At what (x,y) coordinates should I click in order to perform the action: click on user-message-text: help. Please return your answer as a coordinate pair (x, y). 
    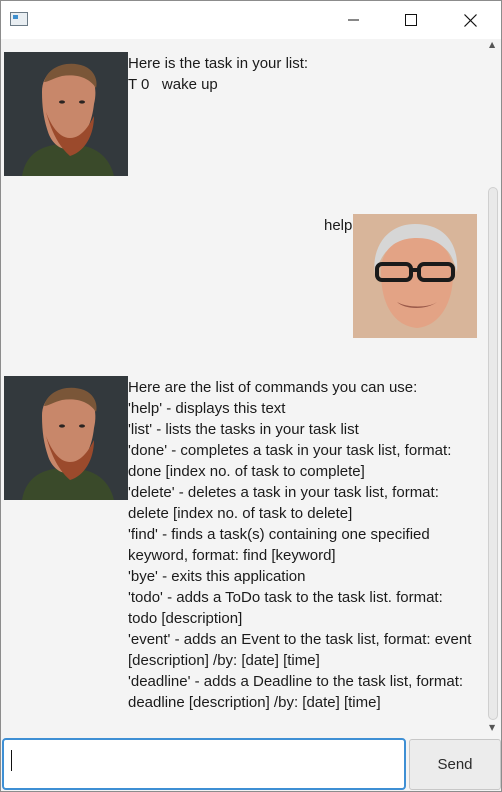
    Looking at the image, I should click on (338, 225).